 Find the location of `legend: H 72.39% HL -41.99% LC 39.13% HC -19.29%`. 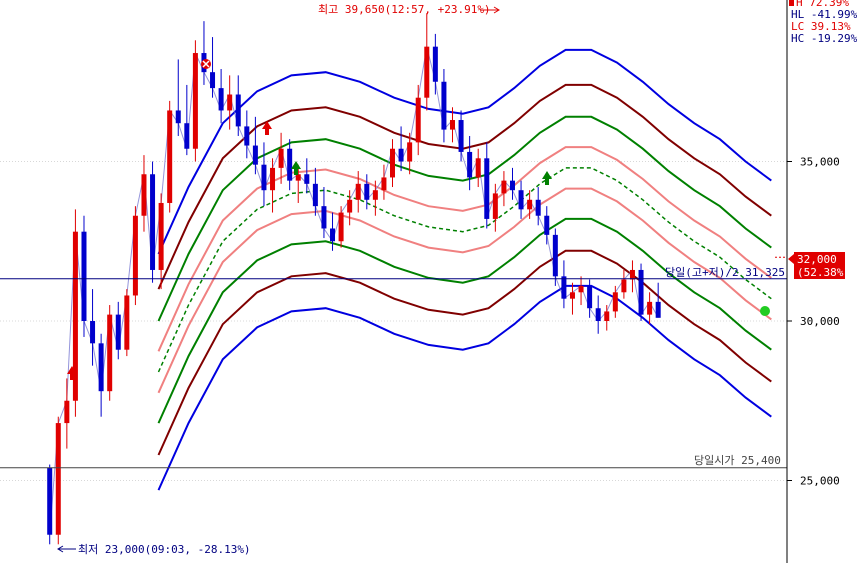

legend: H 72.39% HL -41.99% LC 39.13% HC -19.29% is located at coordinates (823, 22).